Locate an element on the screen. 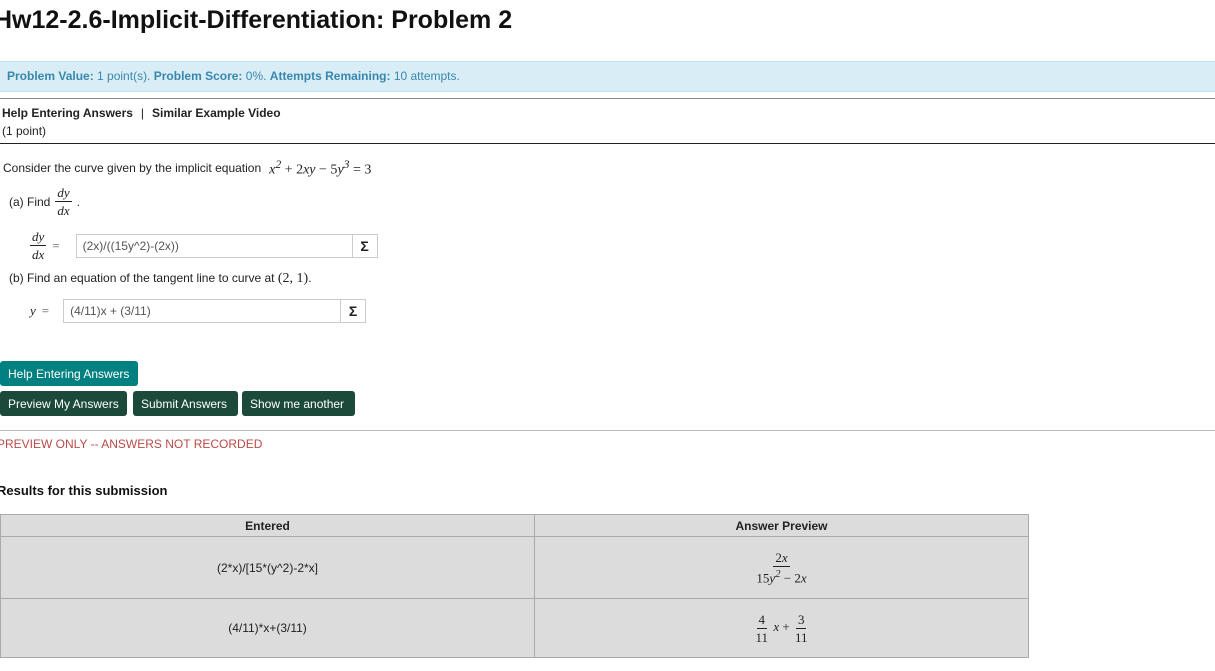 The height and width of the screenshot is (671, 1215). table-row: (2*x)/[15*(y^2)-2*x] 2x 15y2 − 2x is located at coordinates (514, 567).